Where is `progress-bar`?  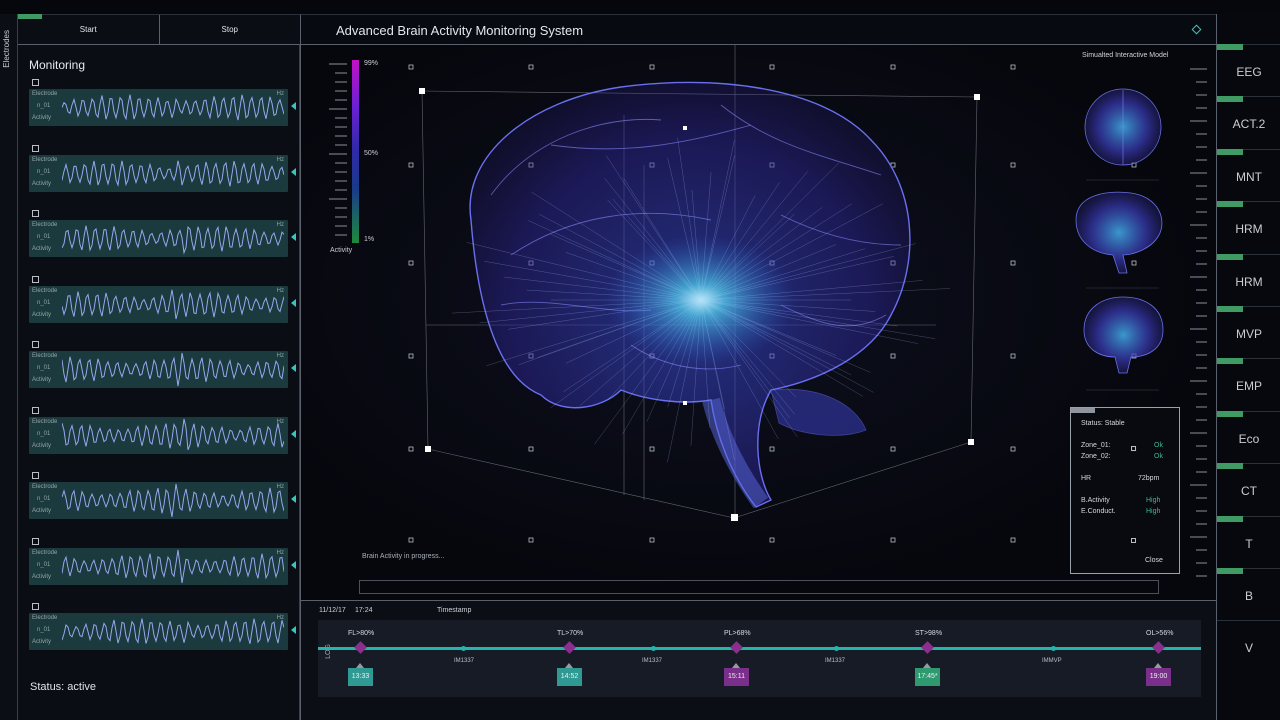
progress-bar is located at coordinates (759, 587).